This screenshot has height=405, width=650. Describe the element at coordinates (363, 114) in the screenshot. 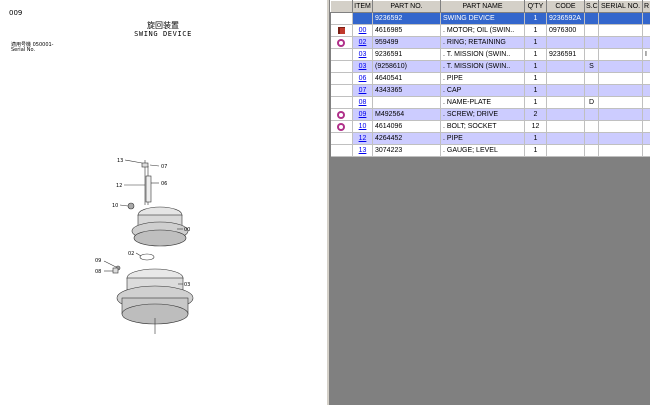

I see `item-link: 09` at that location.